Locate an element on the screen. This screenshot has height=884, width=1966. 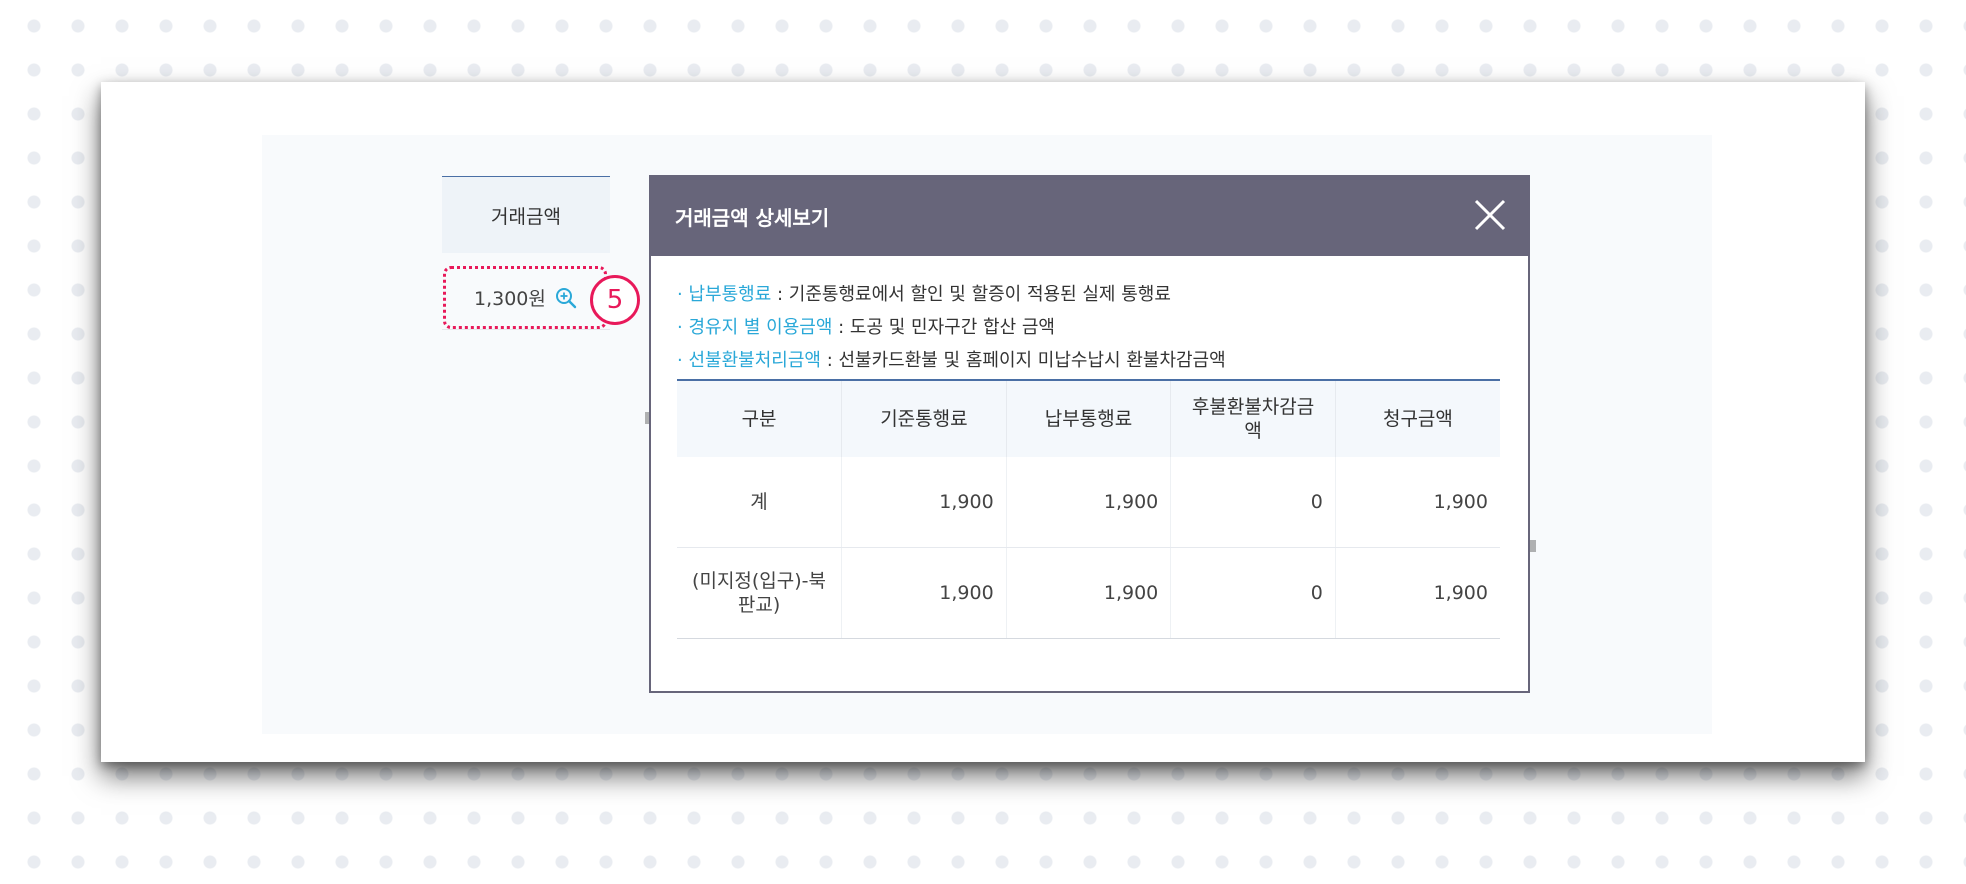
modal-header: 거래금액 상세보기 is located at coordinates (1089, 216).